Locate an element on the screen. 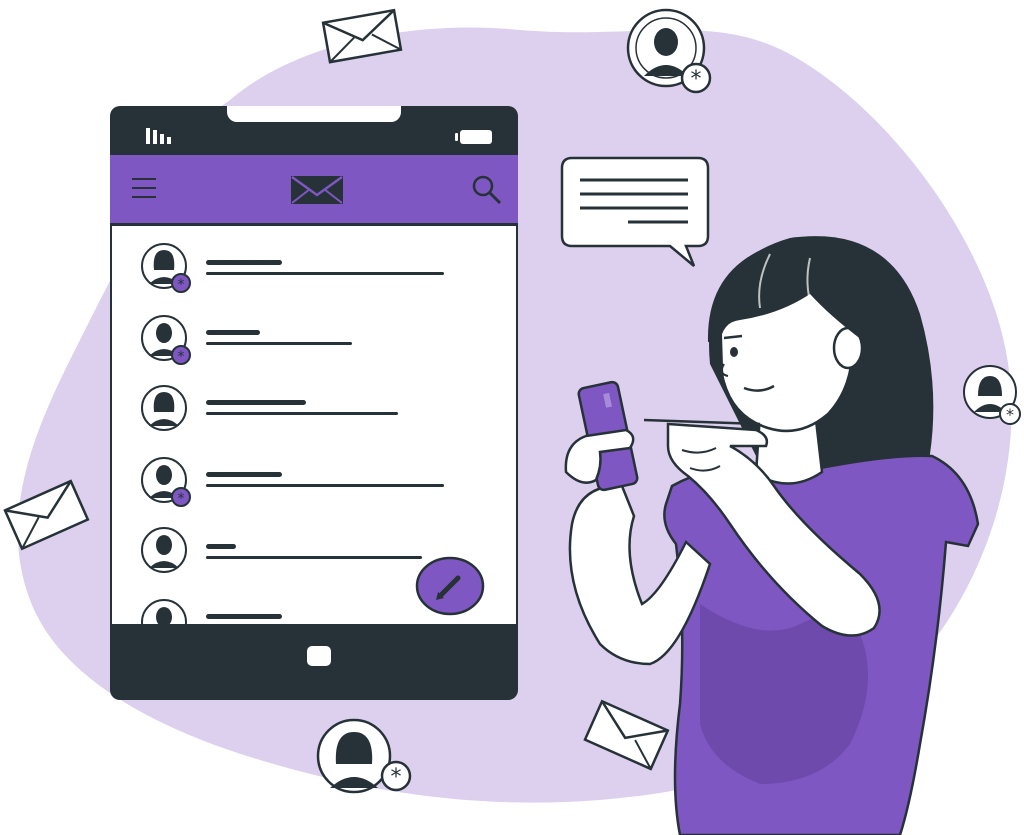 The image size is (1024, 835). battery-icon is located at coordinates (473, 137).